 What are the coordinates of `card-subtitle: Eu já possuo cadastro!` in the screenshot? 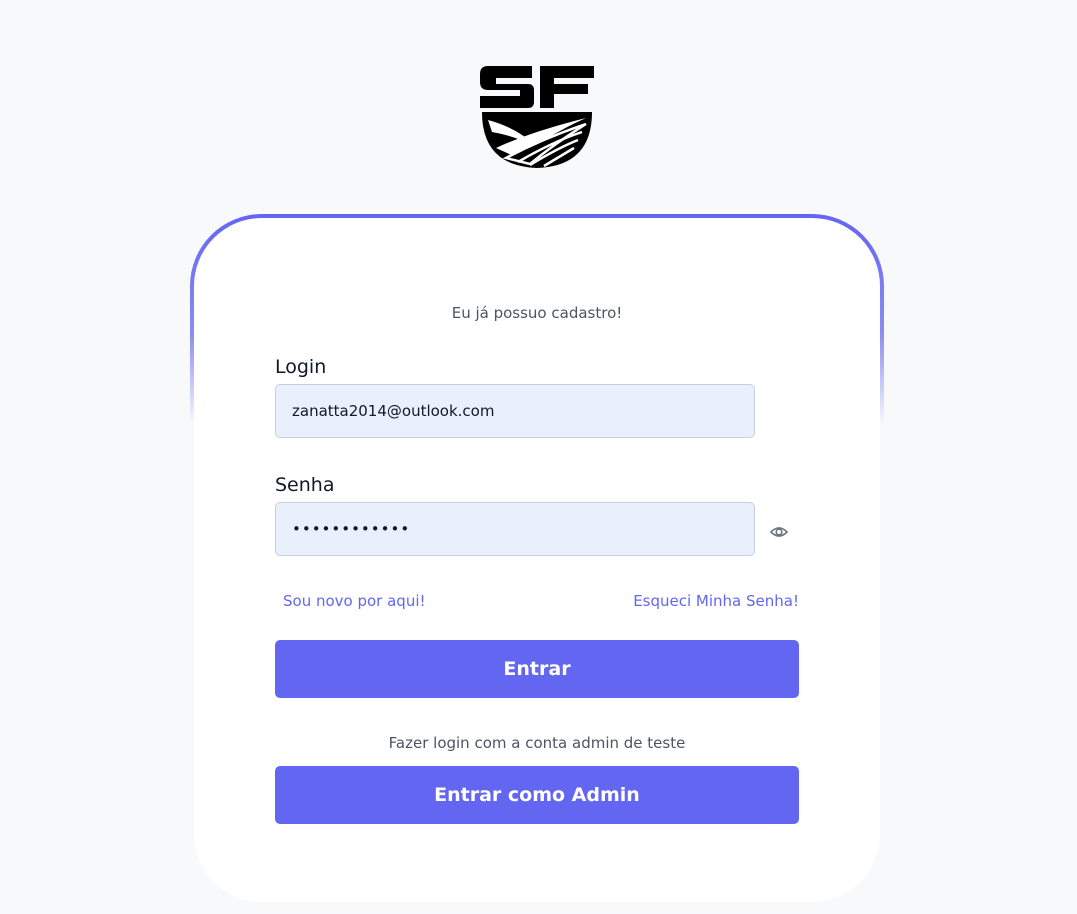 It's located at (537, 313).